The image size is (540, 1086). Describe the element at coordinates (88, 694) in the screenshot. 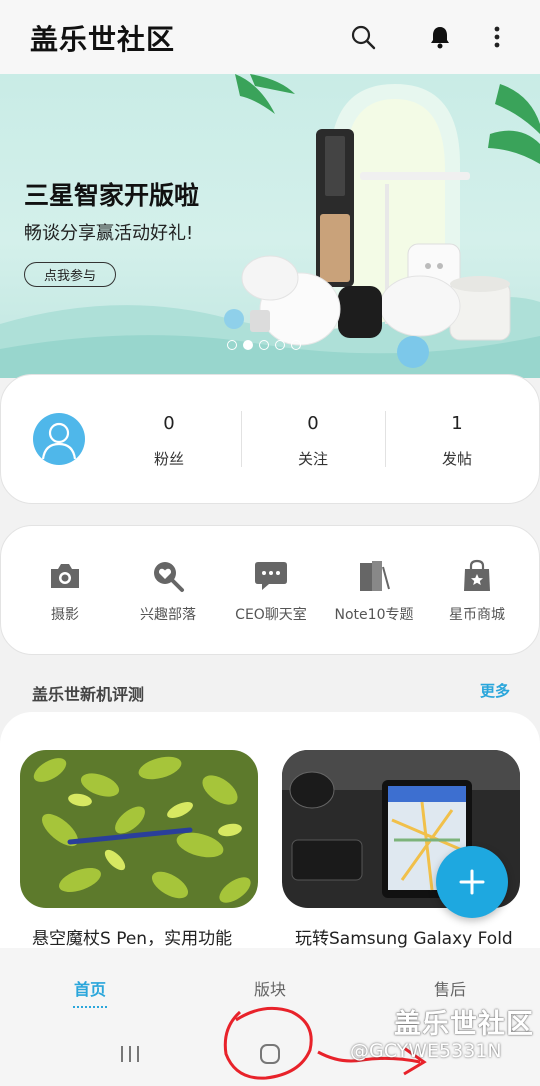

I see `section-title: 盖乐世新机评测` at that location.